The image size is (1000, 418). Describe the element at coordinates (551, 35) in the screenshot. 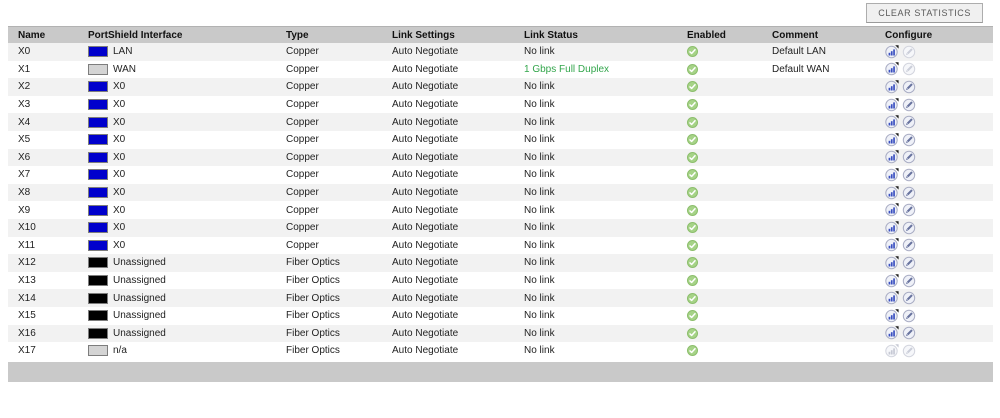

I see `column-header-link-status: Link Status` at that location.